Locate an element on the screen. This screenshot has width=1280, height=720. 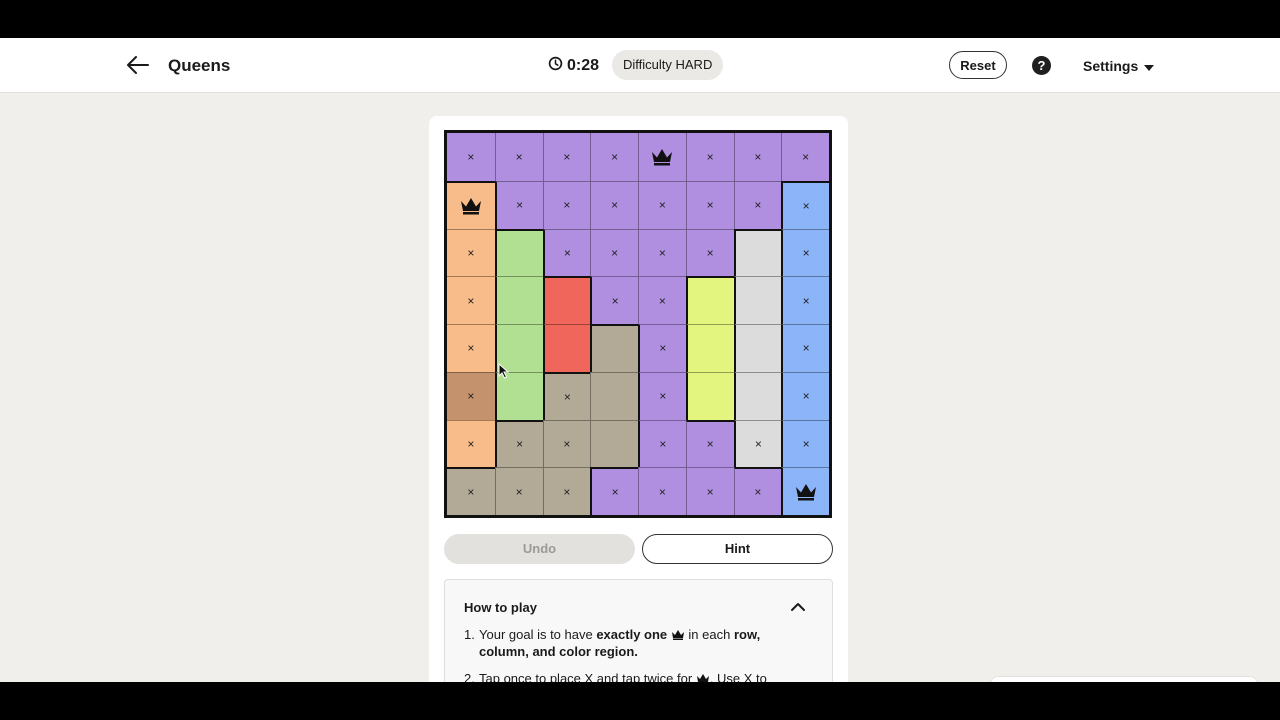
rule-1-mid: in each is located at coordinates (709, 634).